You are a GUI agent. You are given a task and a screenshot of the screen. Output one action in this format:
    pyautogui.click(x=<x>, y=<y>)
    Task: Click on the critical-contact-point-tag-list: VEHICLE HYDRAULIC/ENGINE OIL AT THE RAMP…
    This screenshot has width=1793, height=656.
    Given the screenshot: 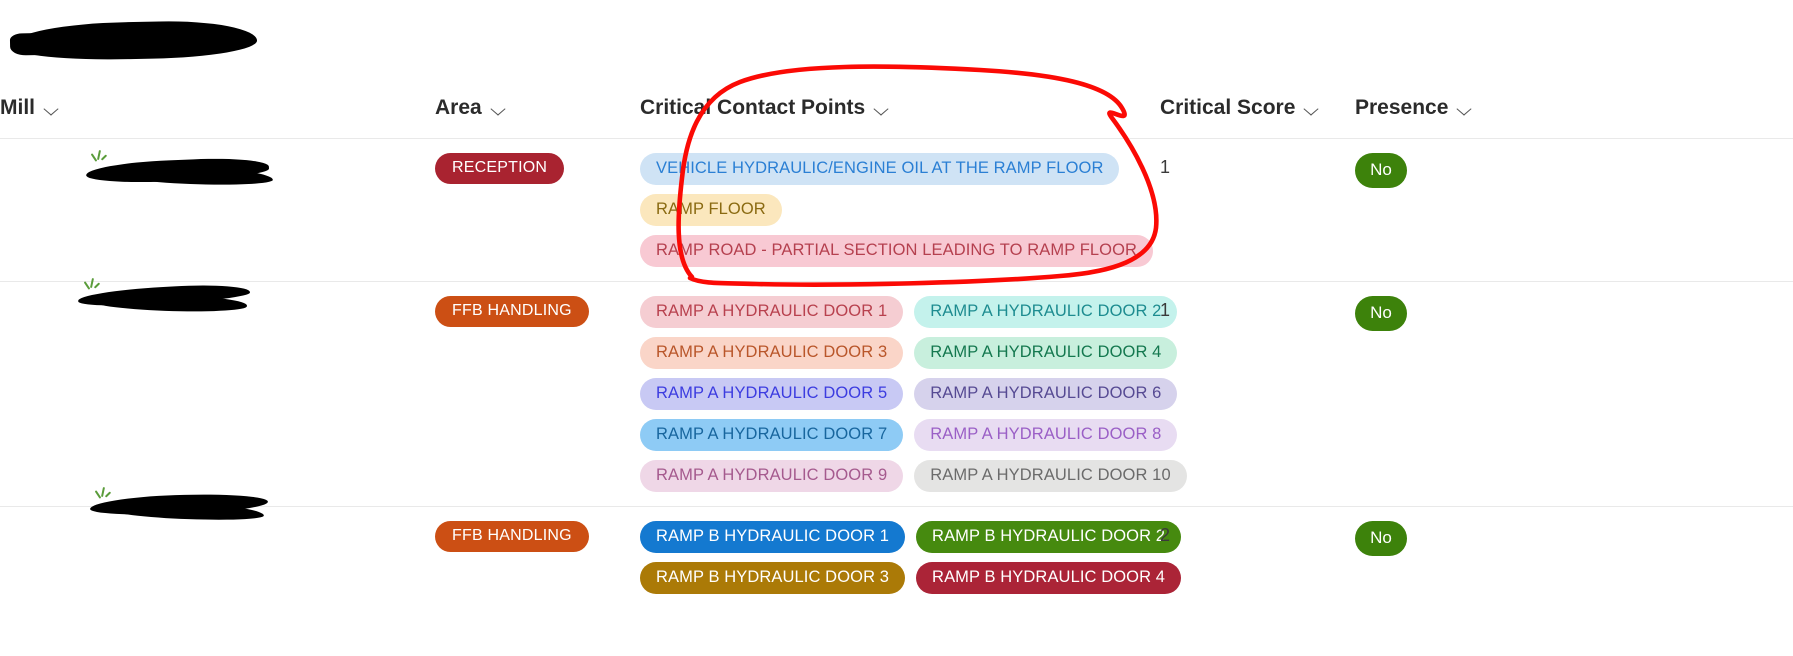 What is the action you would take?
    pyautogui.click(x=897, y=210)
    